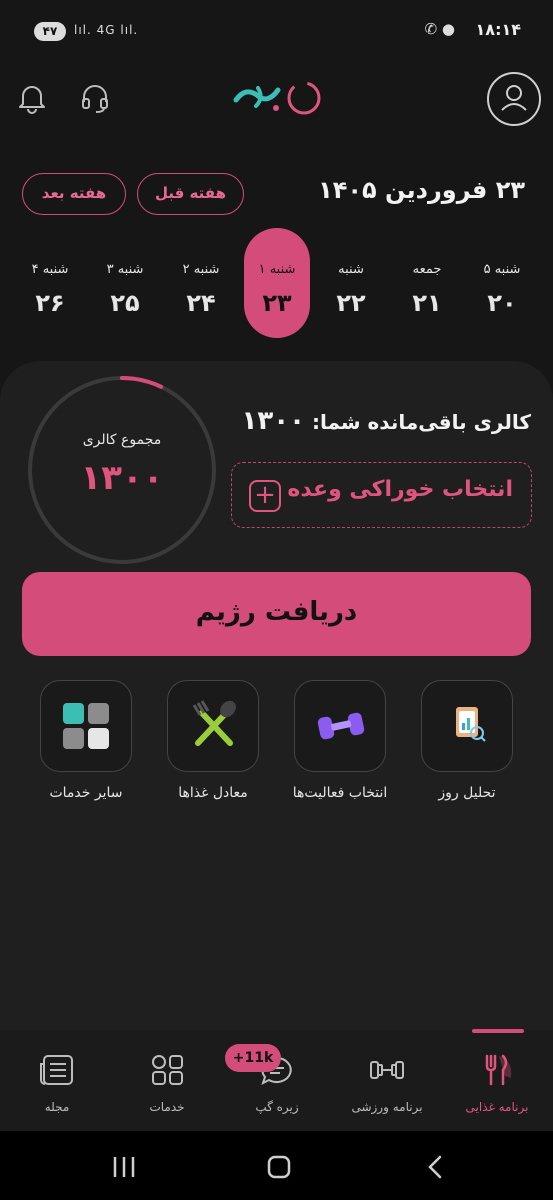 The image size is (553, 1200). I want to click on get-diet-button: دریافت رژیم, so click(276, 614).